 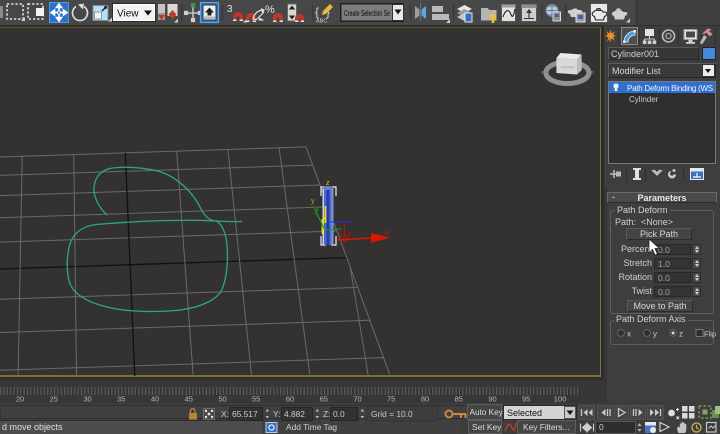 I want to click on svg-text: Set Key, so click(x=487, y=427).